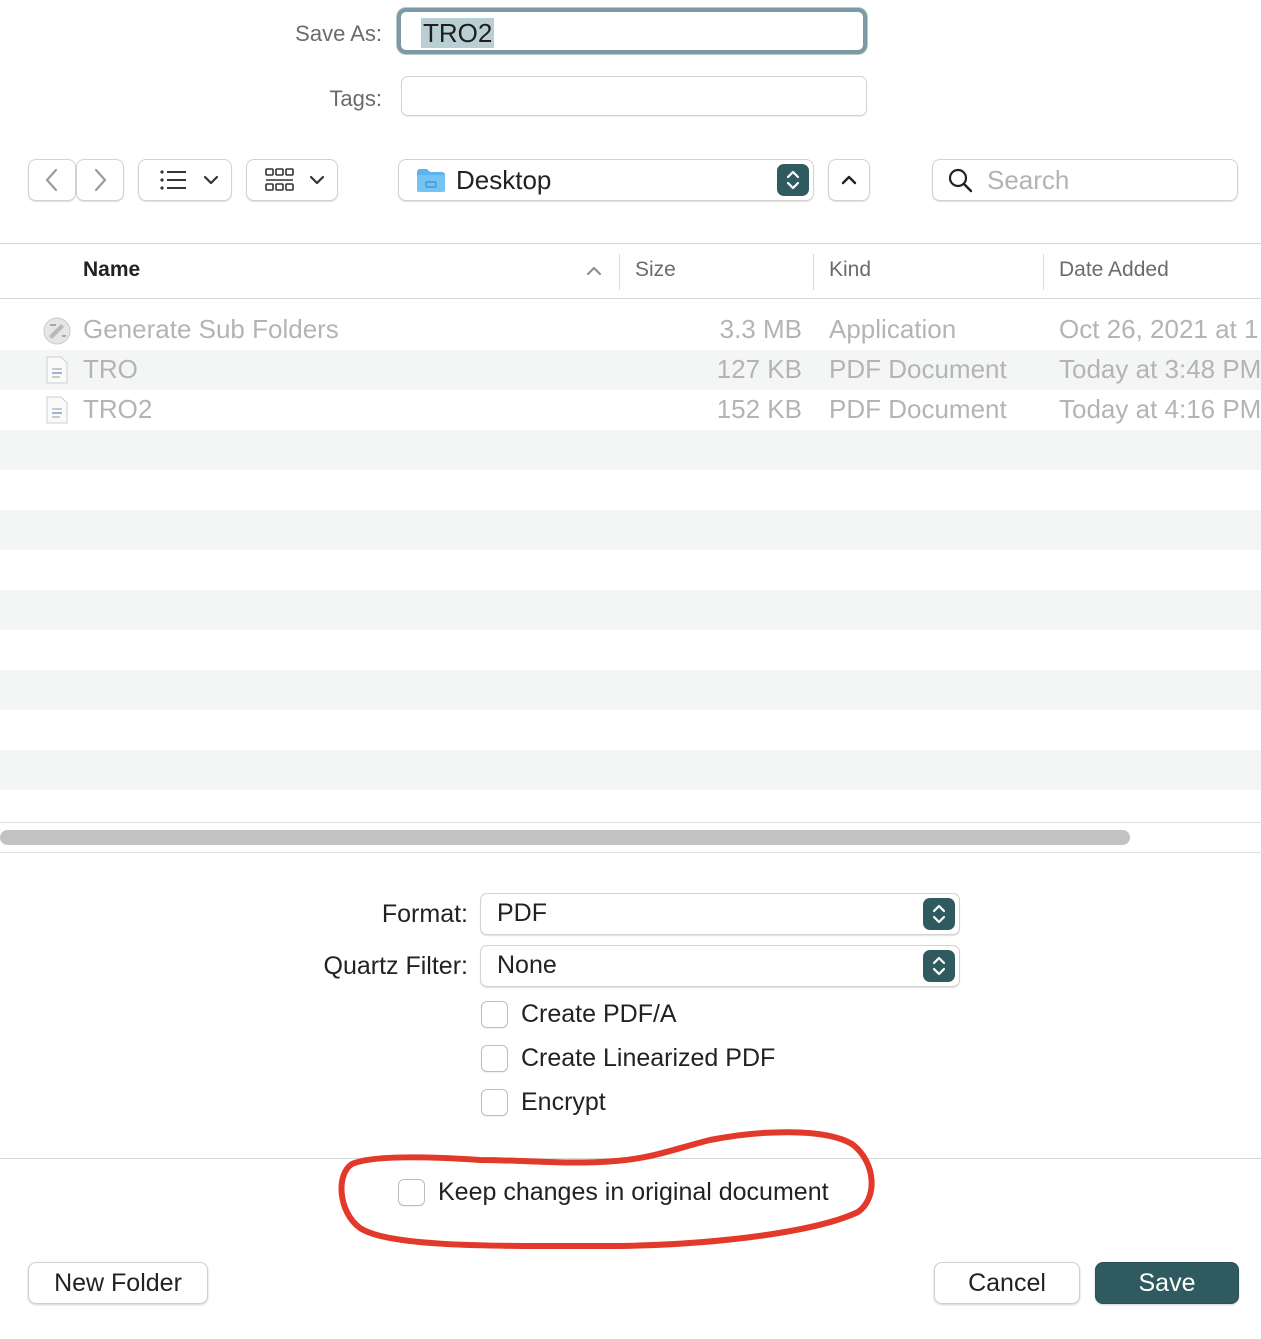 This screenshot has width=1261, height=1339. I want to click on format-stepper, so click(939, 914).